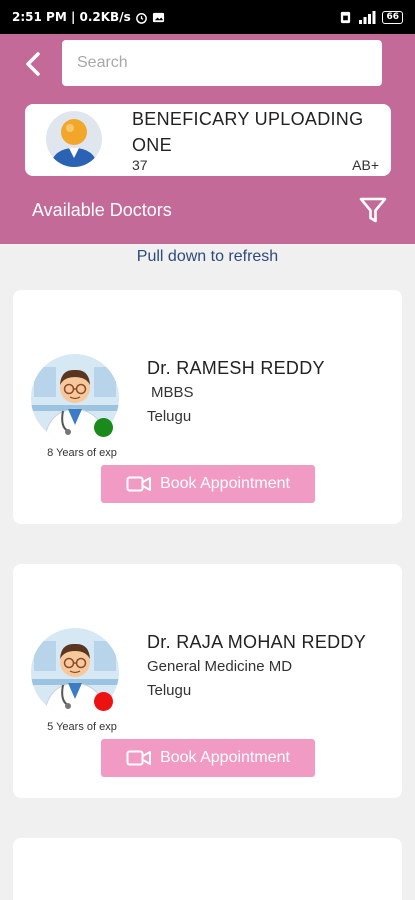  I want to click on filter-icon, so click(373, 210).